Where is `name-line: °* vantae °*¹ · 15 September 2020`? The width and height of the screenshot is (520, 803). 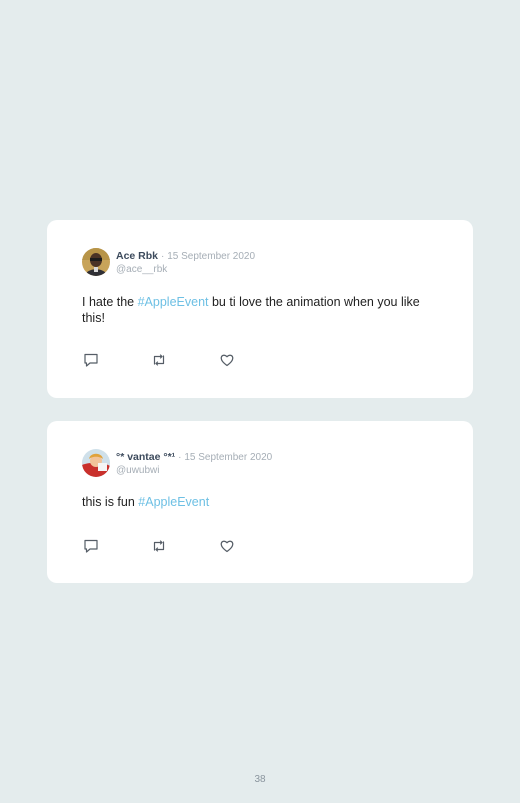
name-line: °* vantae °*¹ · 15 September 2020 is located at coordinates (194, 457).